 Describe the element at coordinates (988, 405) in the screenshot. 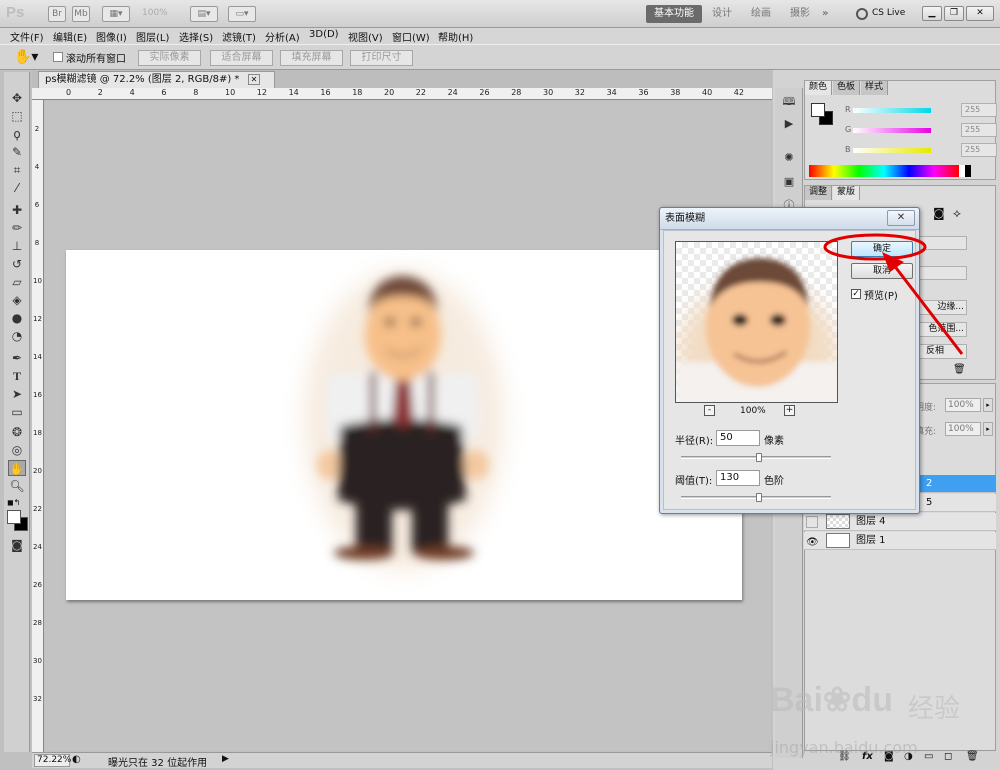

I see `opacity-menu-icon: ▸` at that location.